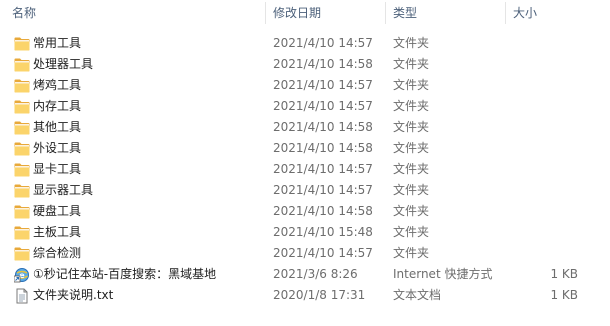  Describe the element at coordinates (133, 13) in the screenshot. I see `column-header-name: 名称 ˄` at that location.